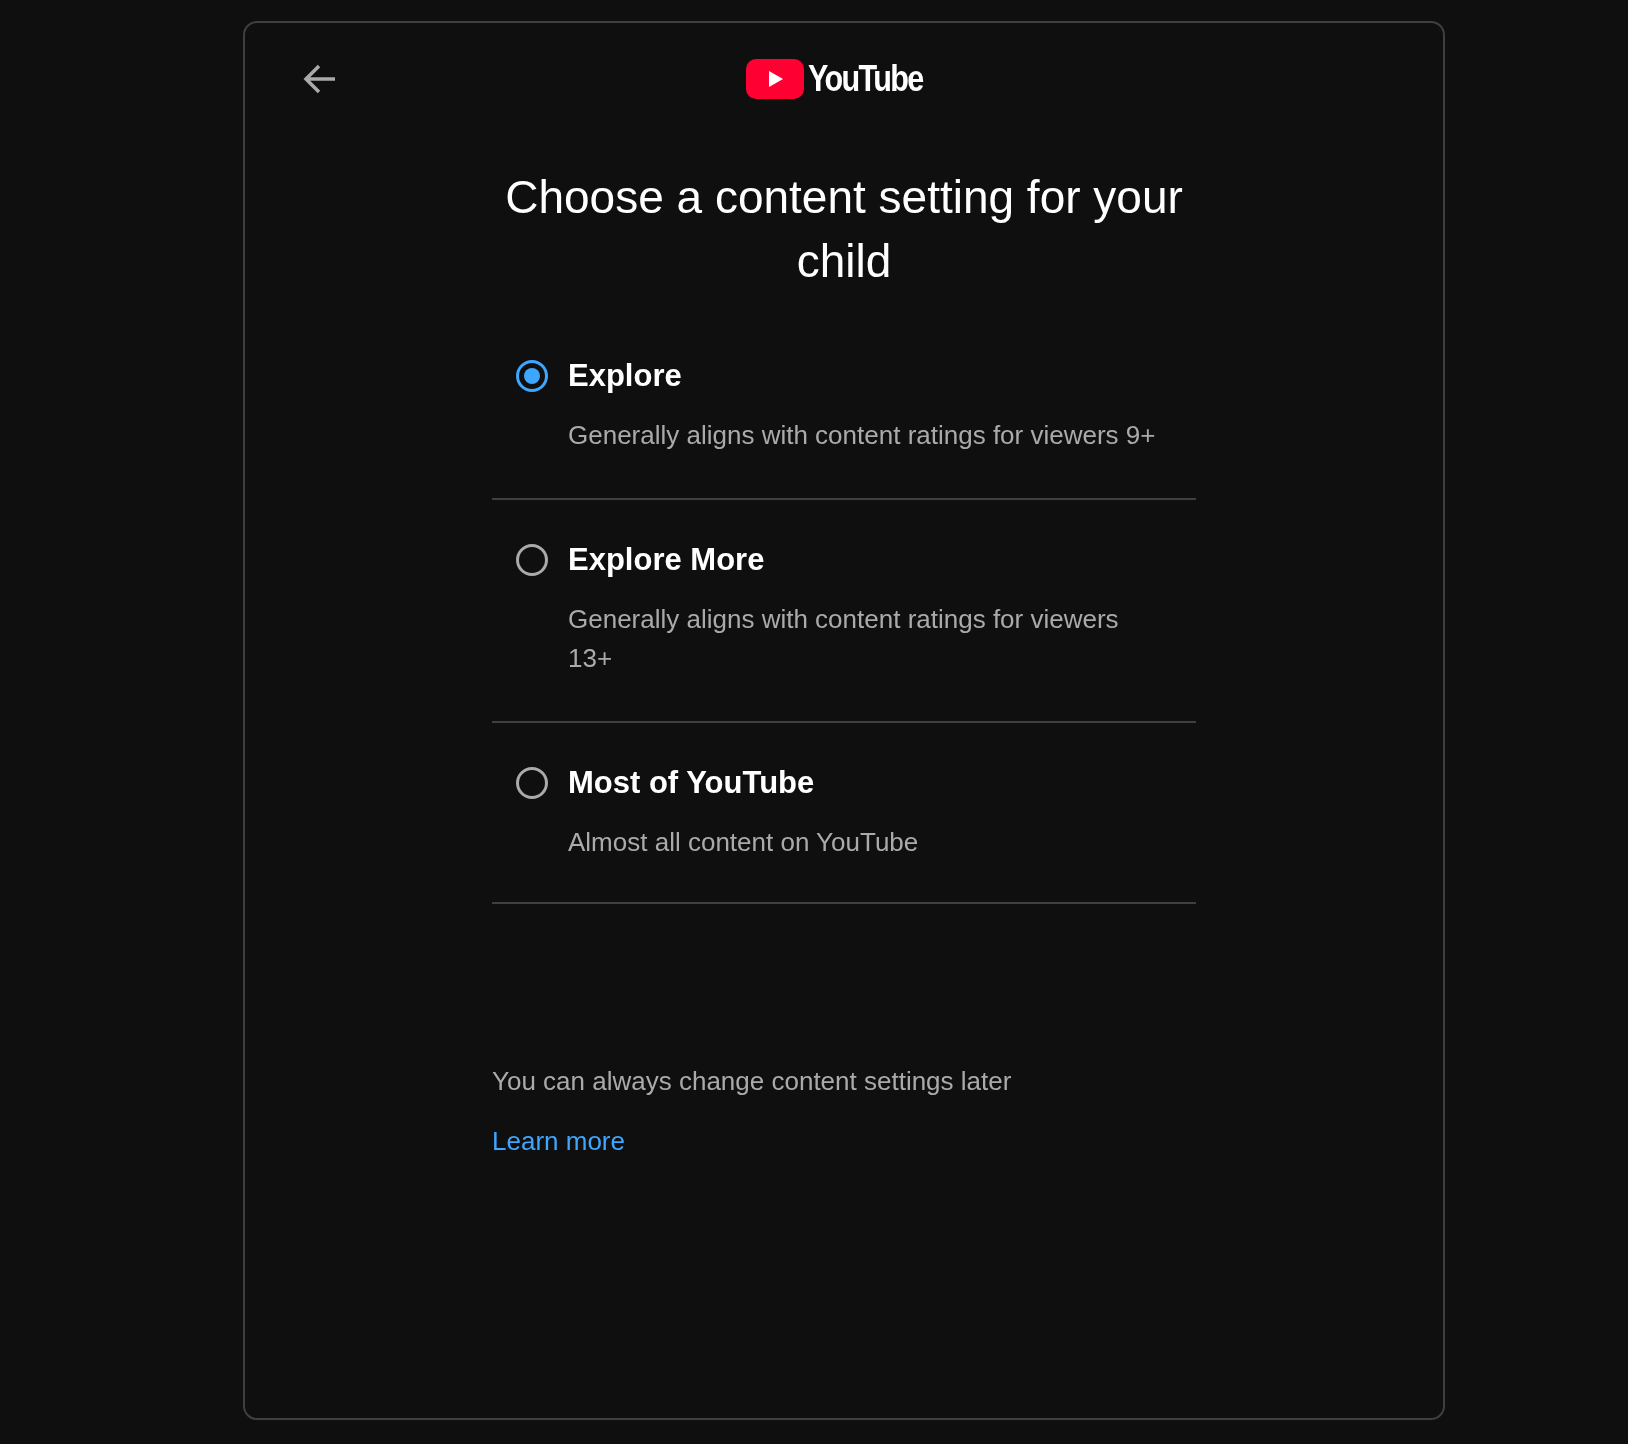 Image resolution: width=1628 pixels, height=1444 pixels. I want to click on learn-more-link: Learn more, so click(558, 1141).